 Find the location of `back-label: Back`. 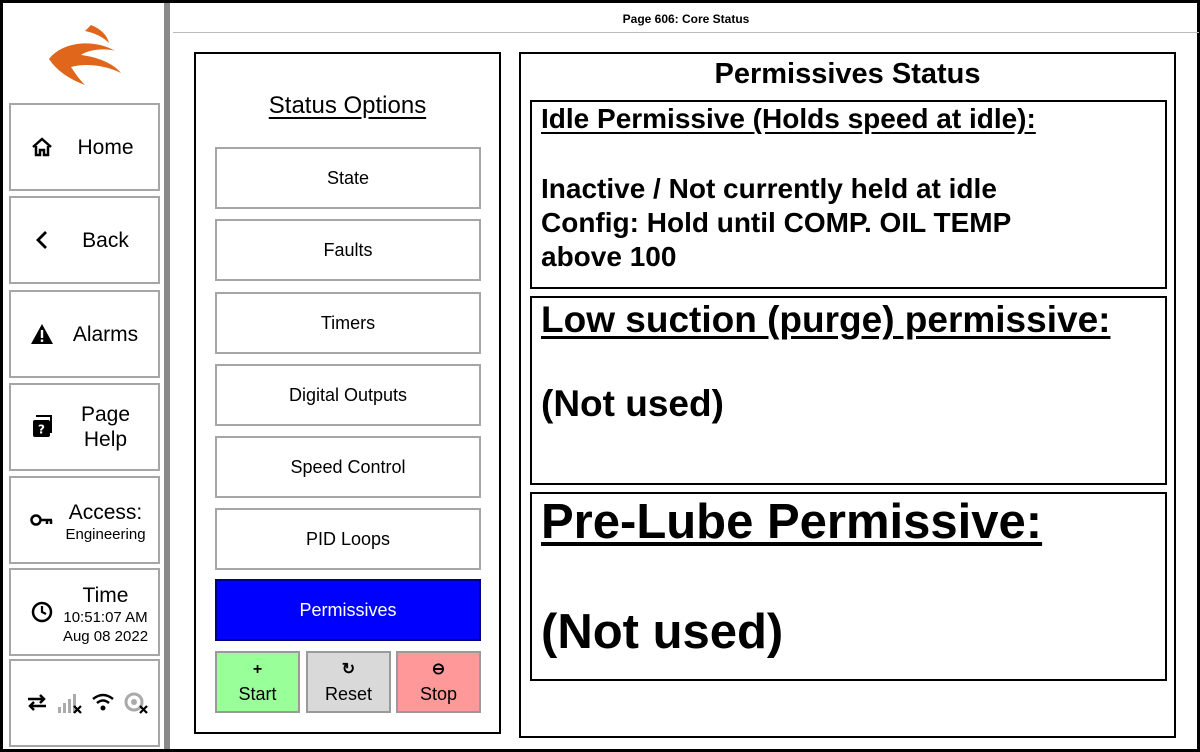

back-label: Back is located at coordinates (105, 240).